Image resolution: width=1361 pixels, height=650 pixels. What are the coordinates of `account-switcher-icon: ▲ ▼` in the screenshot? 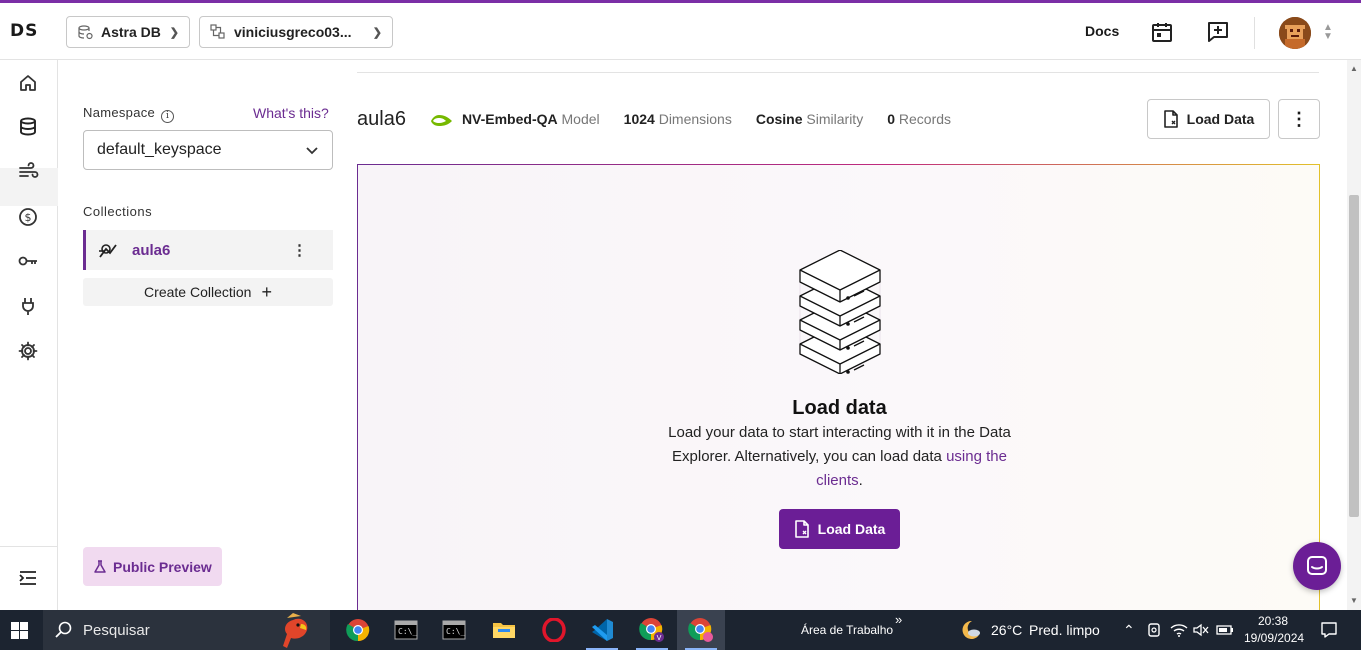 It's located at (1328, 32).